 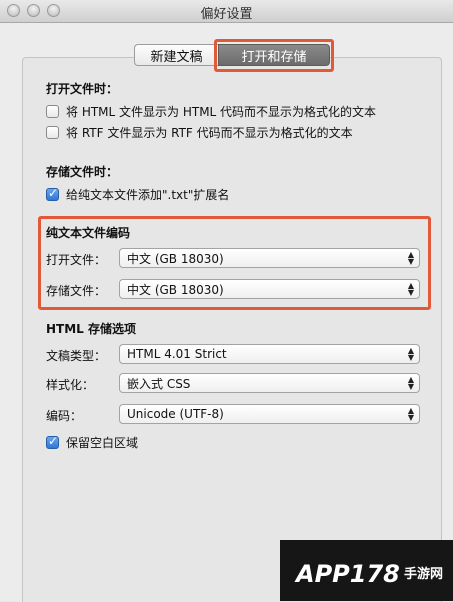 I want to click on site-watermark: APP178 手游网, so click(x=366, y=570).